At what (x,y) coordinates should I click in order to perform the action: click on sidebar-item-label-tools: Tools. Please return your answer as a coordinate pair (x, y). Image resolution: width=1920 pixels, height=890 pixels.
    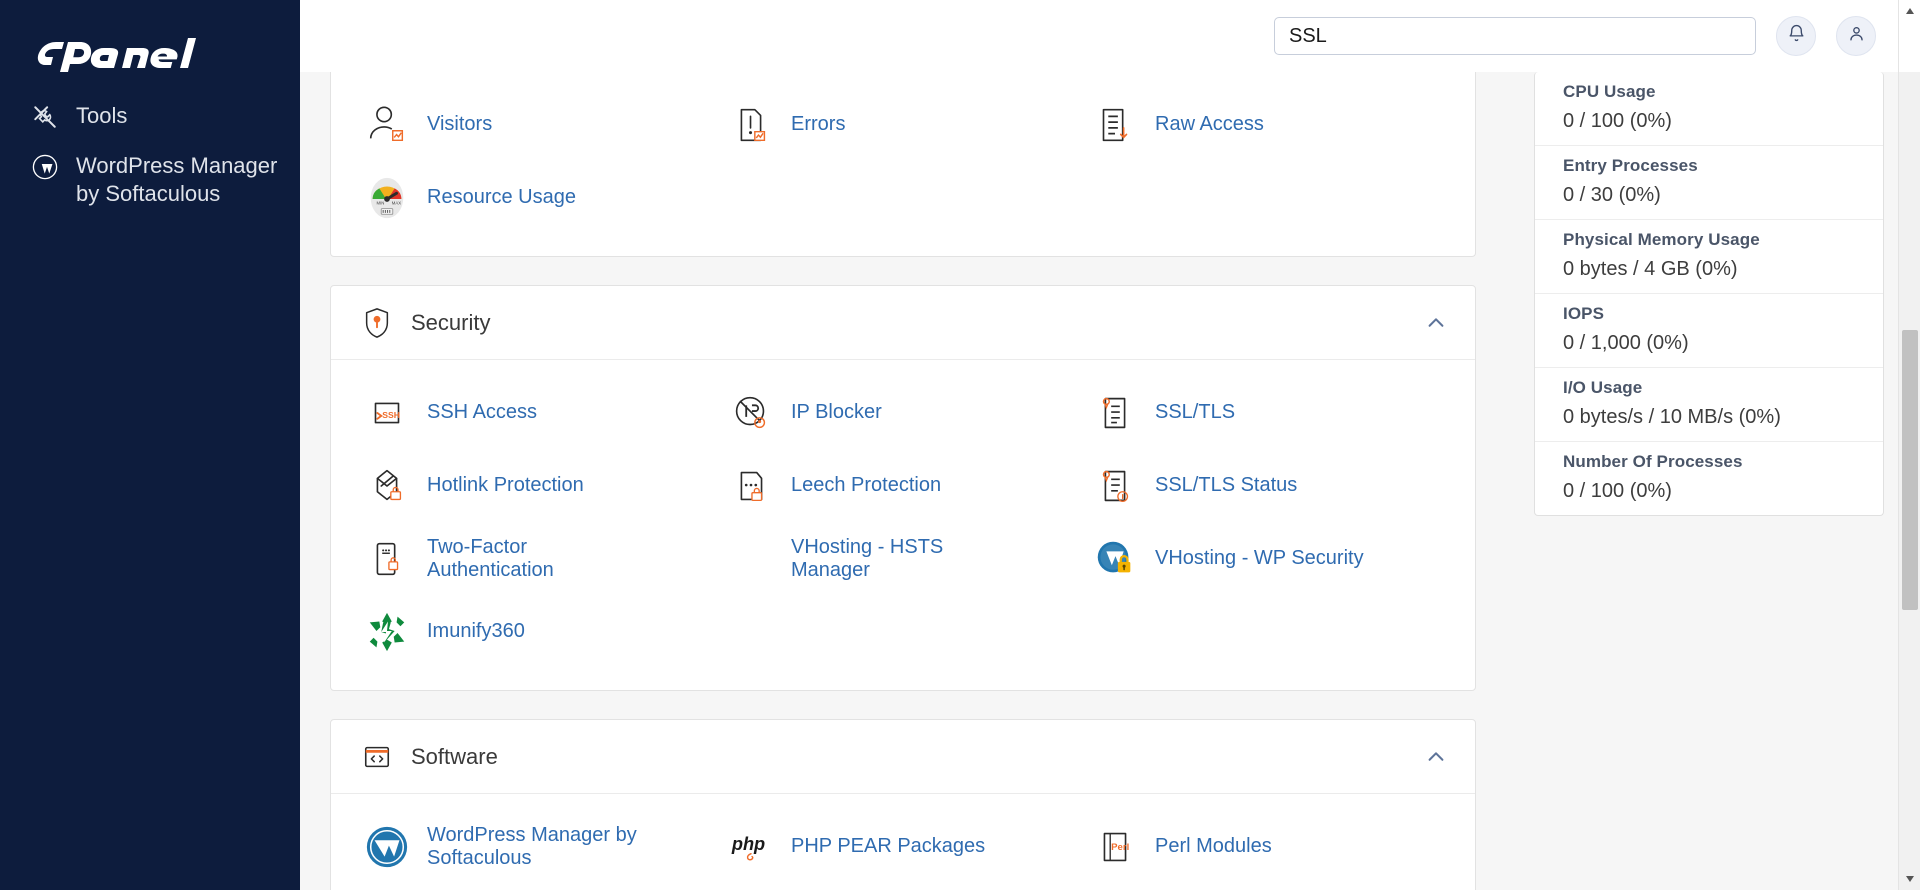
    Looking at the image, I should click on (102, 115).